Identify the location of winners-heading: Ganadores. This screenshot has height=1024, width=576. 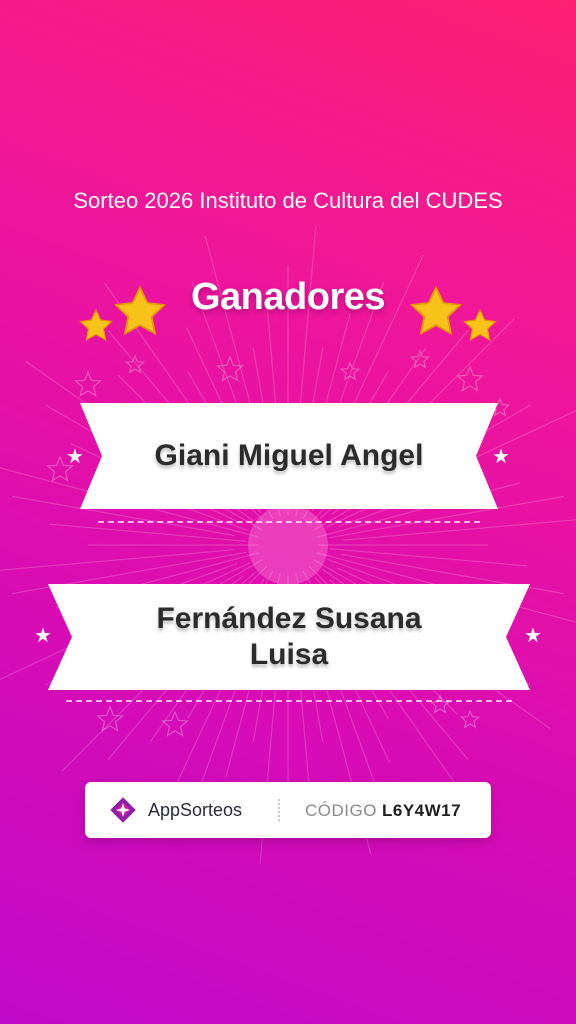
(288, 297).